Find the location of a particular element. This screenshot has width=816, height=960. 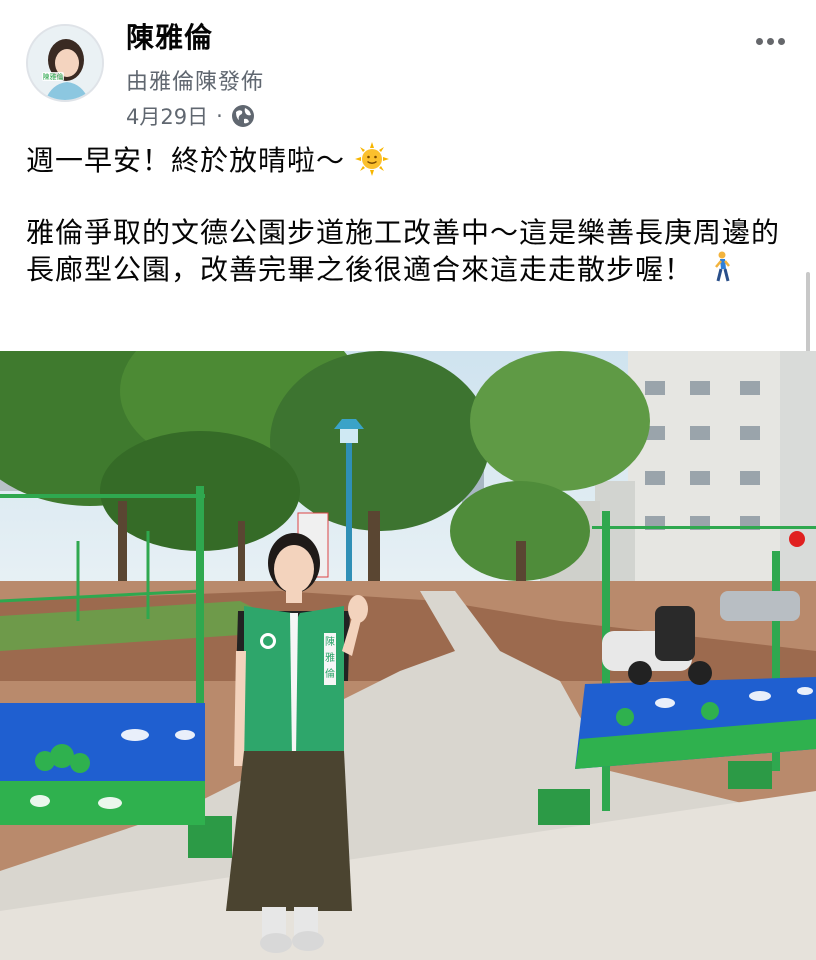

vest-name-1: 陳 is located at coordinates (330, 642).